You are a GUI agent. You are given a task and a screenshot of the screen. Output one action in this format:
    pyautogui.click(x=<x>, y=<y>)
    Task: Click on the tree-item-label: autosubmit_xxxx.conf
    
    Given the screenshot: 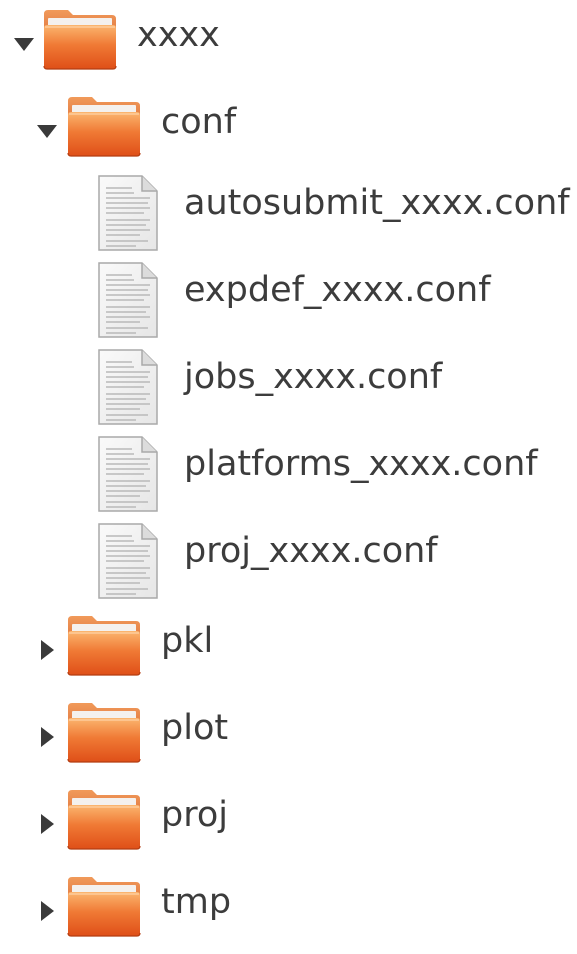 What is the action you would take?
    pyautogui.click(x=377, y=203)
    